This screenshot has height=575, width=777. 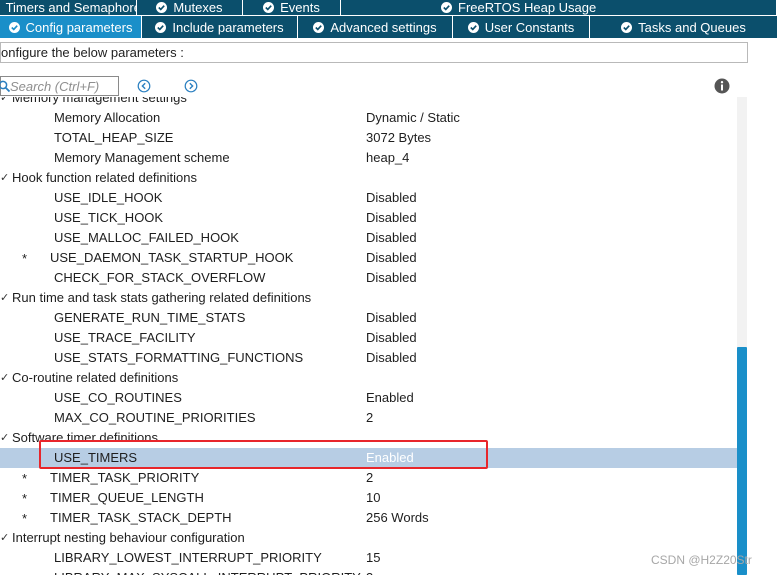 I want to click on tab-include-parameters: Include parameters, so click(x=220, y=27).